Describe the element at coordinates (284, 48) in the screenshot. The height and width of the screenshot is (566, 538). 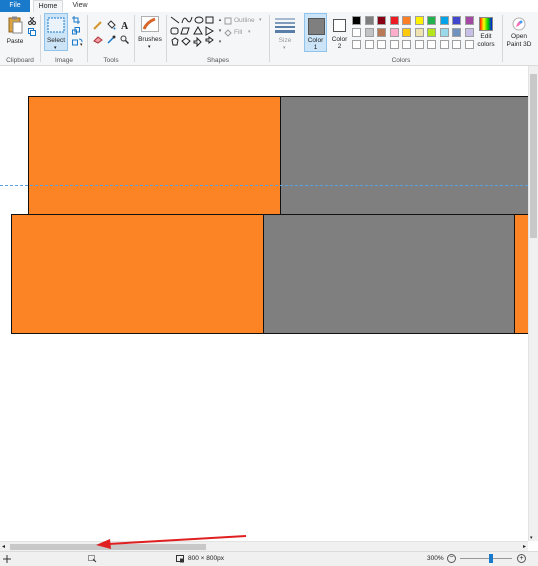
I see `size-dropdown-icon: ▾` at that location.